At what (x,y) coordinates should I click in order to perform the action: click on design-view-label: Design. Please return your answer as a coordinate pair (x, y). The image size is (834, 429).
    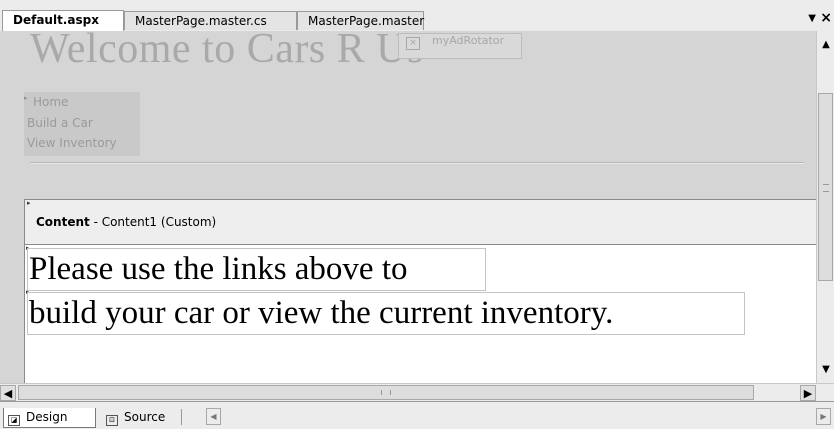
    Looking at the image, I should click on (47, 417).